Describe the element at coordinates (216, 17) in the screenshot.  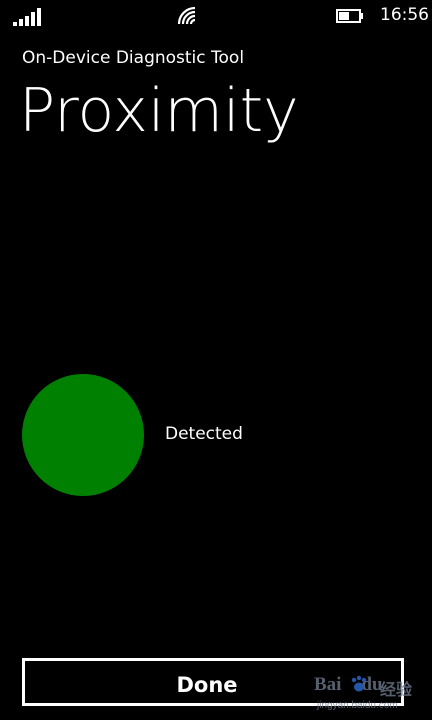
I see `status-bar: 16:56` at that location.